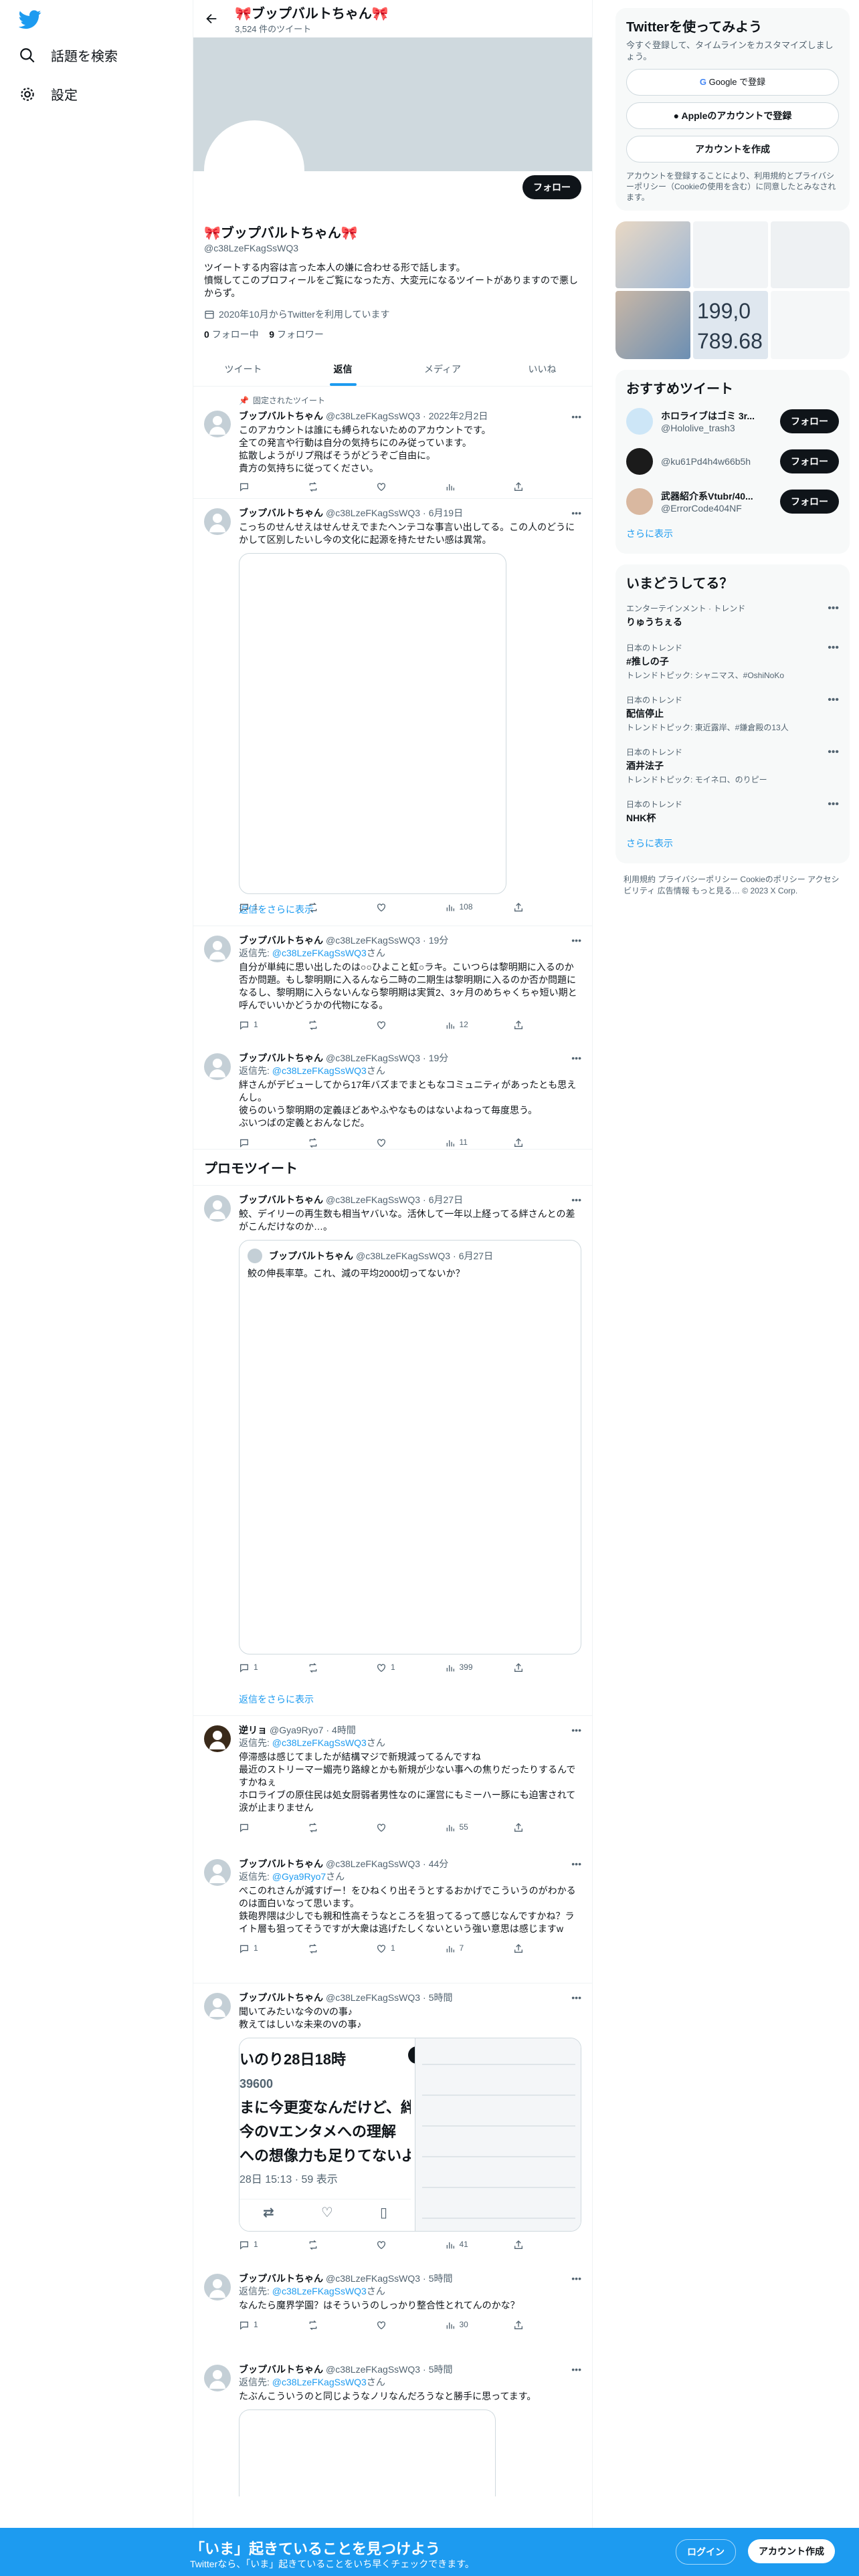 The width and height of the screenshot is (859, 2576). I want to click on views-button: 41, so click(471, 2244).